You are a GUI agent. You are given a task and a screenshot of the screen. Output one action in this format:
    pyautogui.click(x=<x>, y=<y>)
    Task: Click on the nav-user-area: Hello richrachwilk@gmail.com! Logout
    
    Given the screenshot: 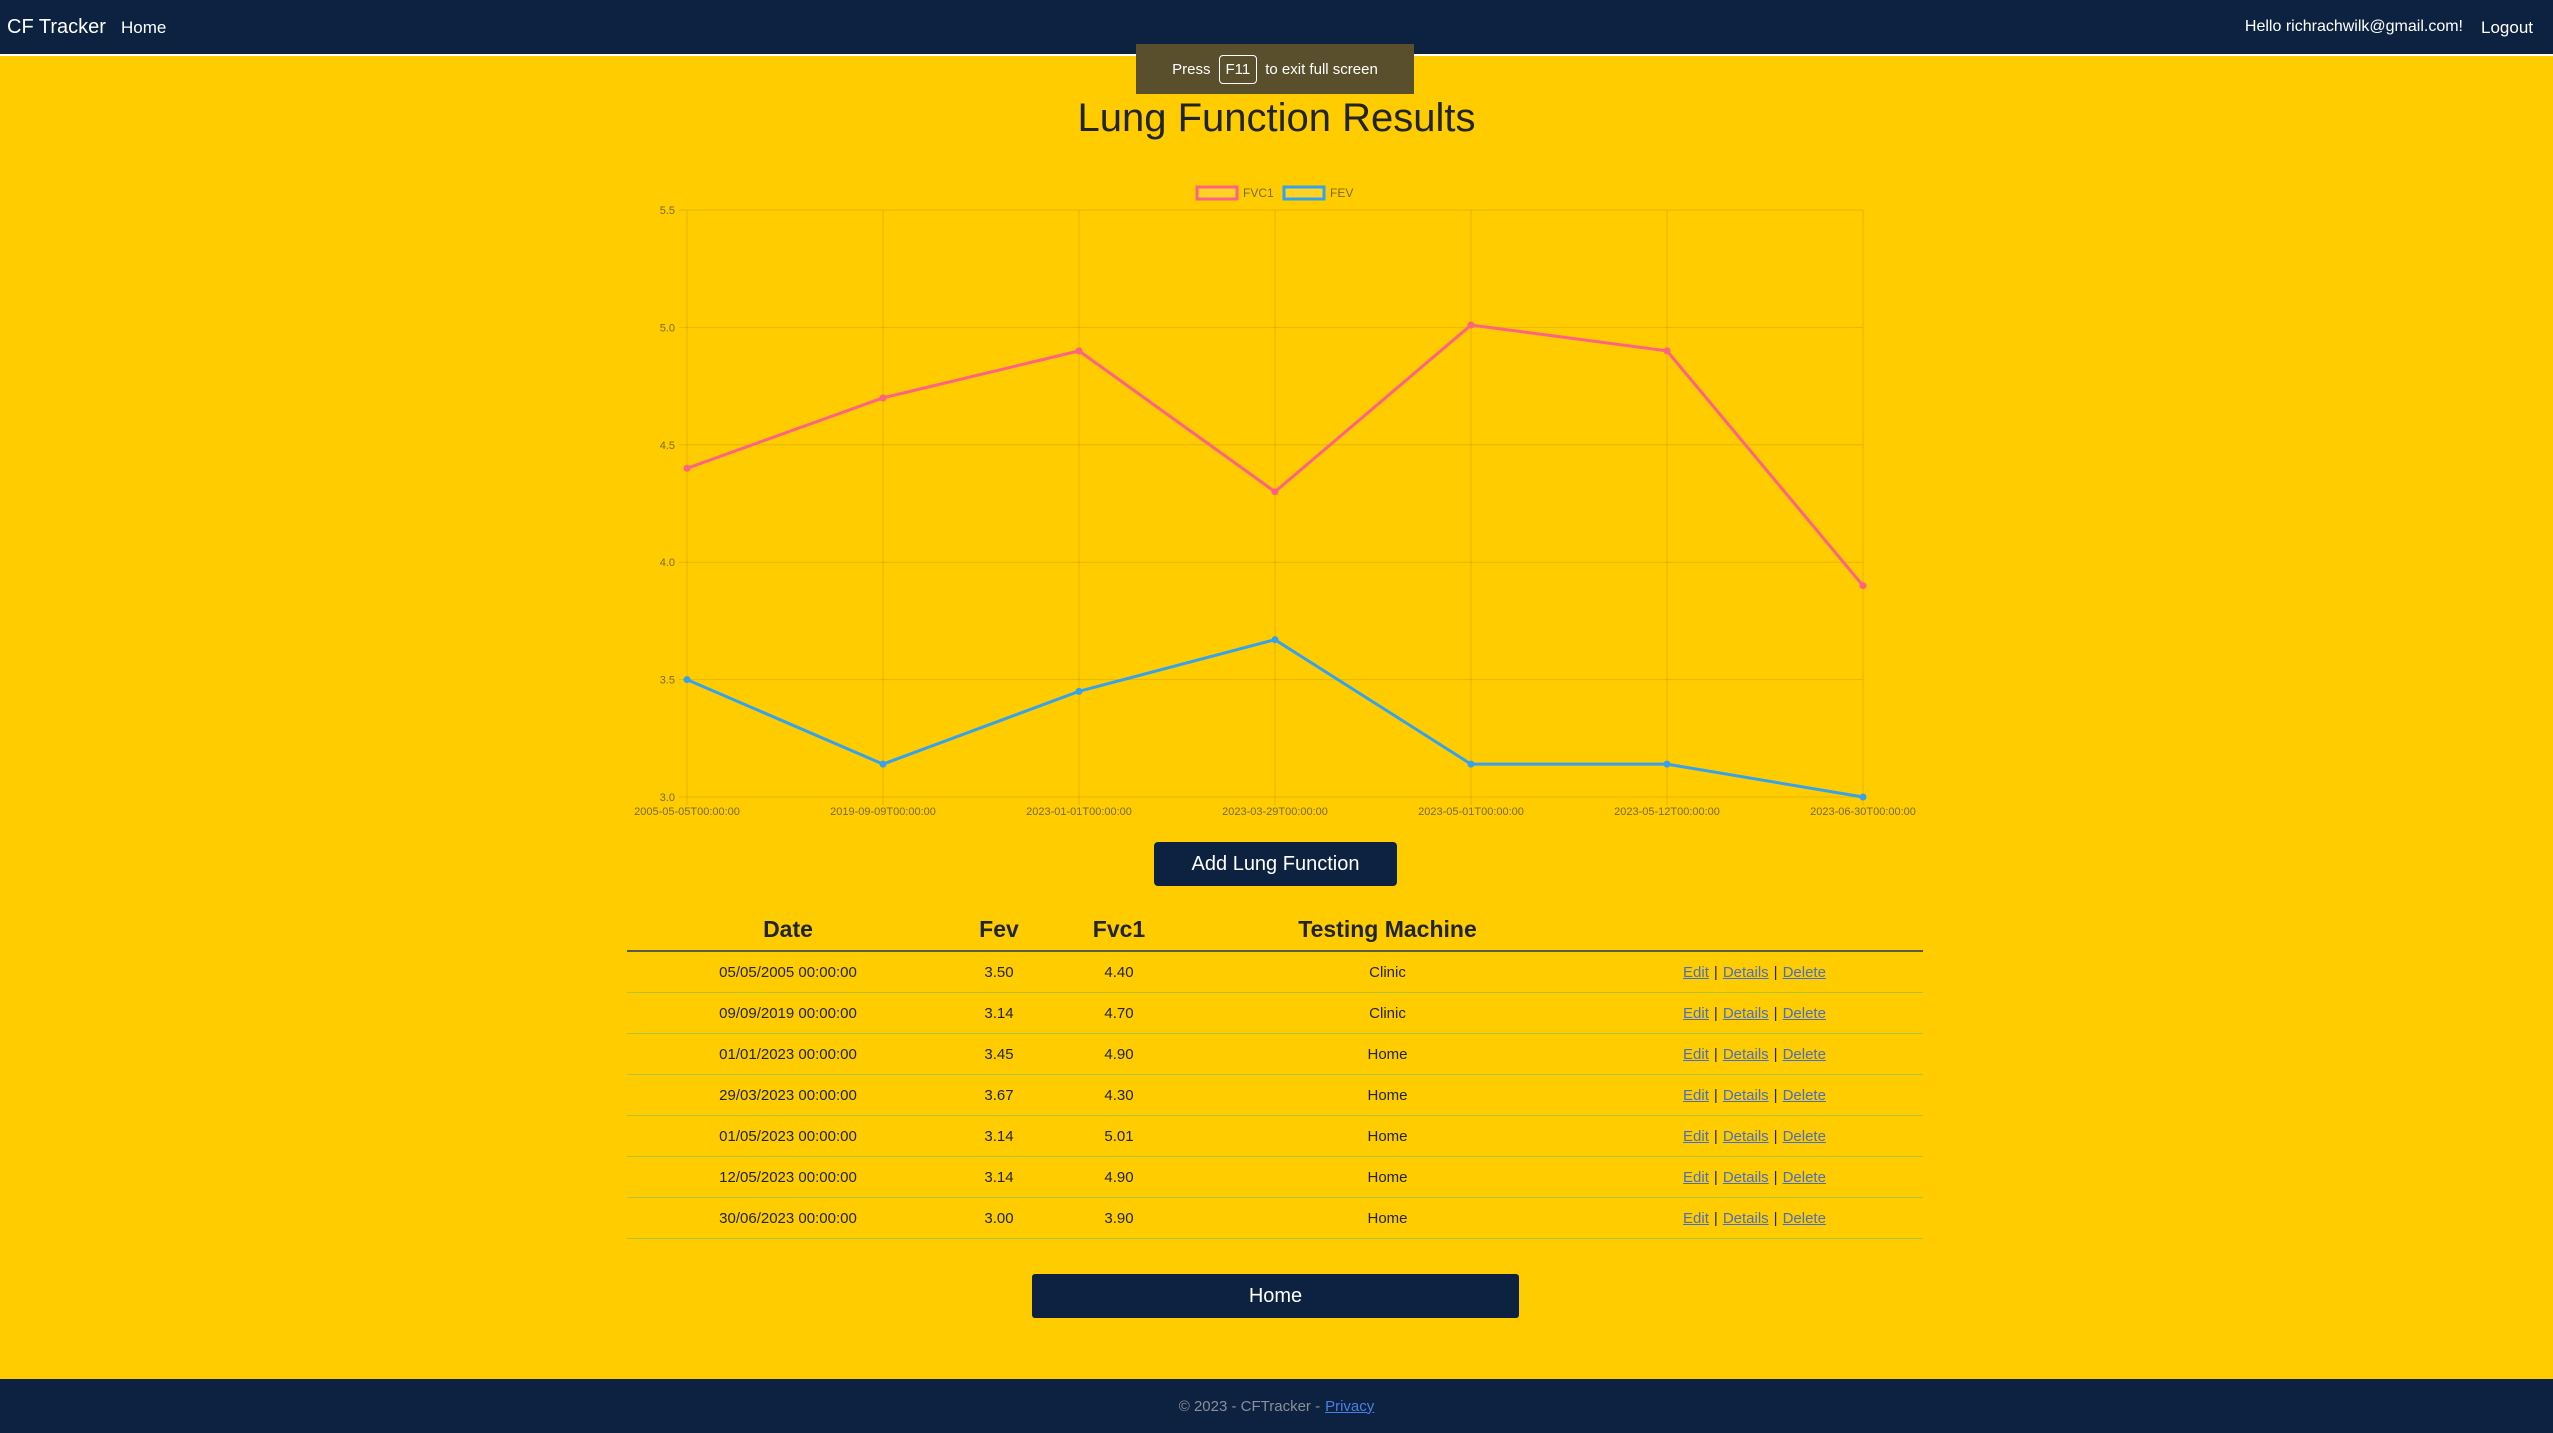 What is the action you would take?
    pyautogui.click(x=2389, y=28)
    